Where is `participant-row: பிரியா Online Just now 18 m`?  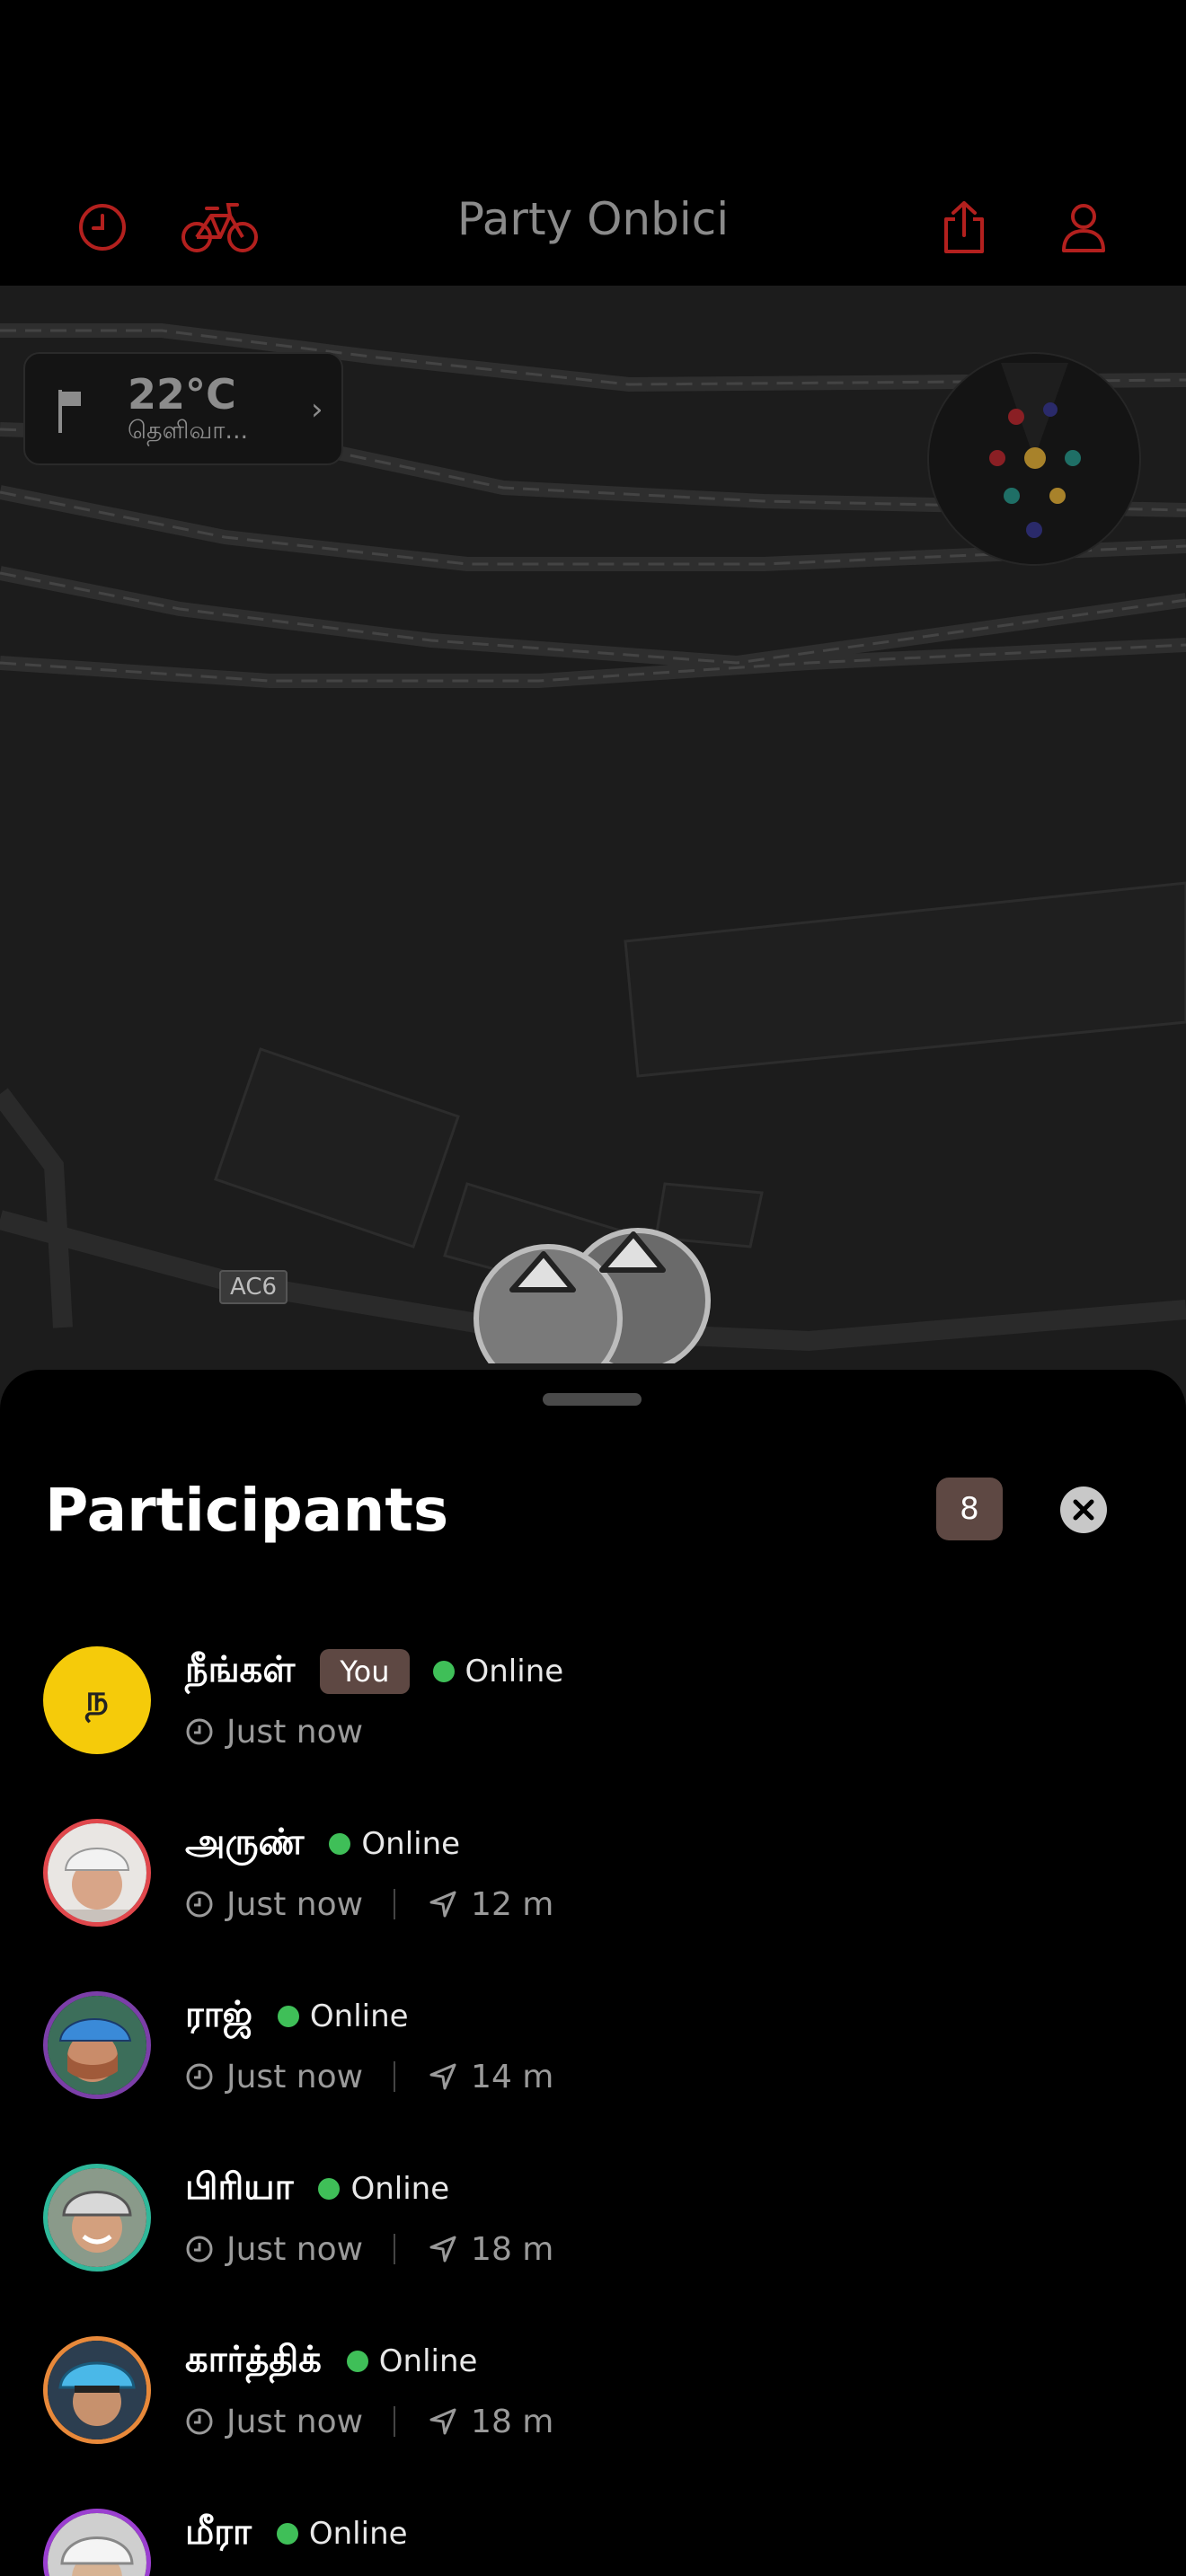
participant-row: பிரியா Online Just now 18 m is located at coordinates (593, 2243).